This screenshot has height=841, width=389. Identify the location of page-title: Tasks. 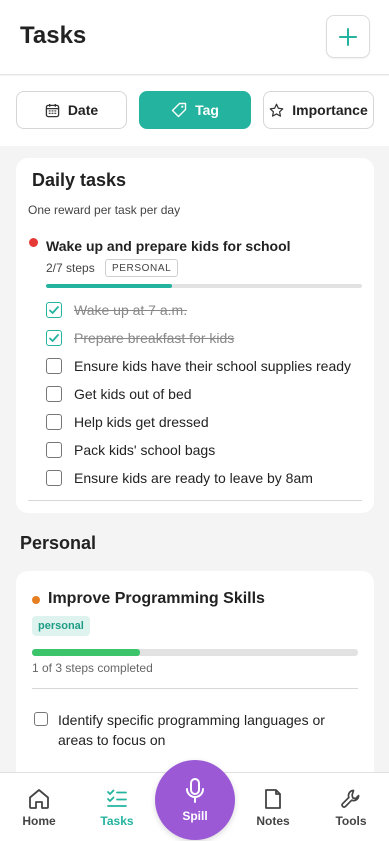
(53, 35).